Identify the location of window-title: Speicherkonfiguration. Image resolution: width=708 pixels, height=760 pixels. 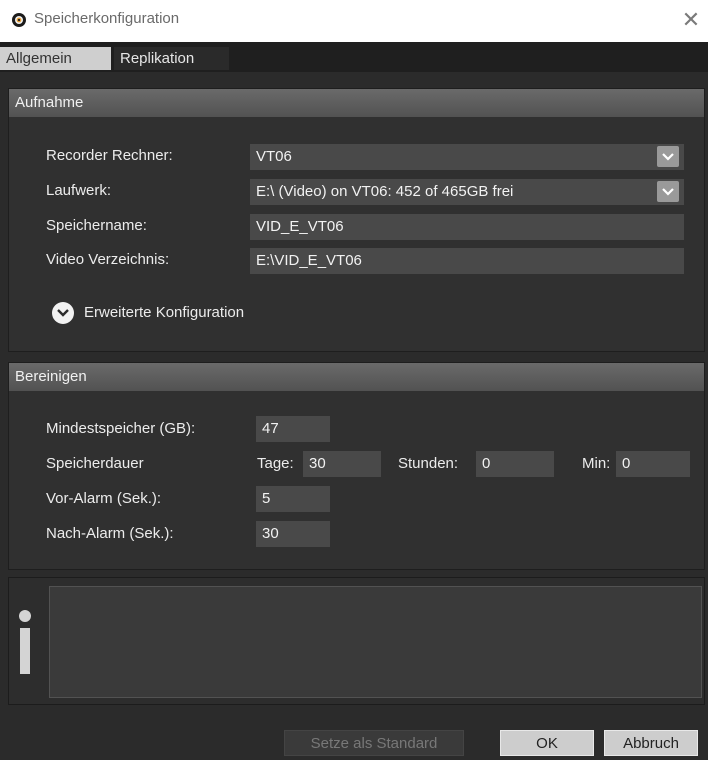
(107, 18).